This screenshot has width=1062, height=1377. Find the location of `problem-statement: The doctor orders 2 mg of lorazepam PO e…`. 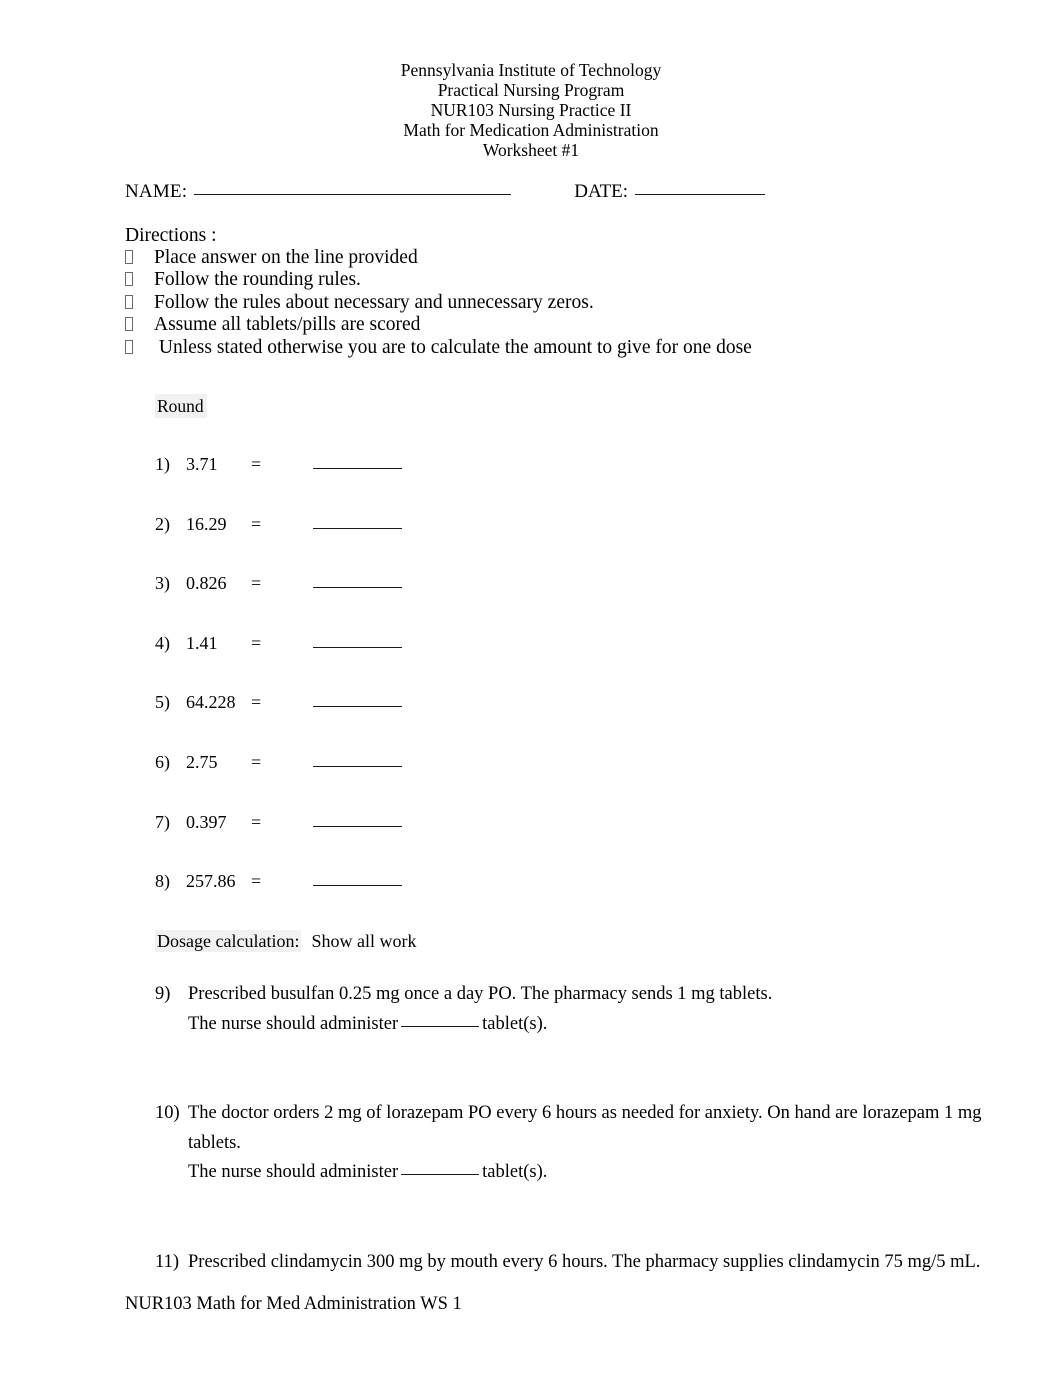

problem-statement: The doctor orders 2 mg of lorazepam PO e… is located at coordinates (585, 1113).